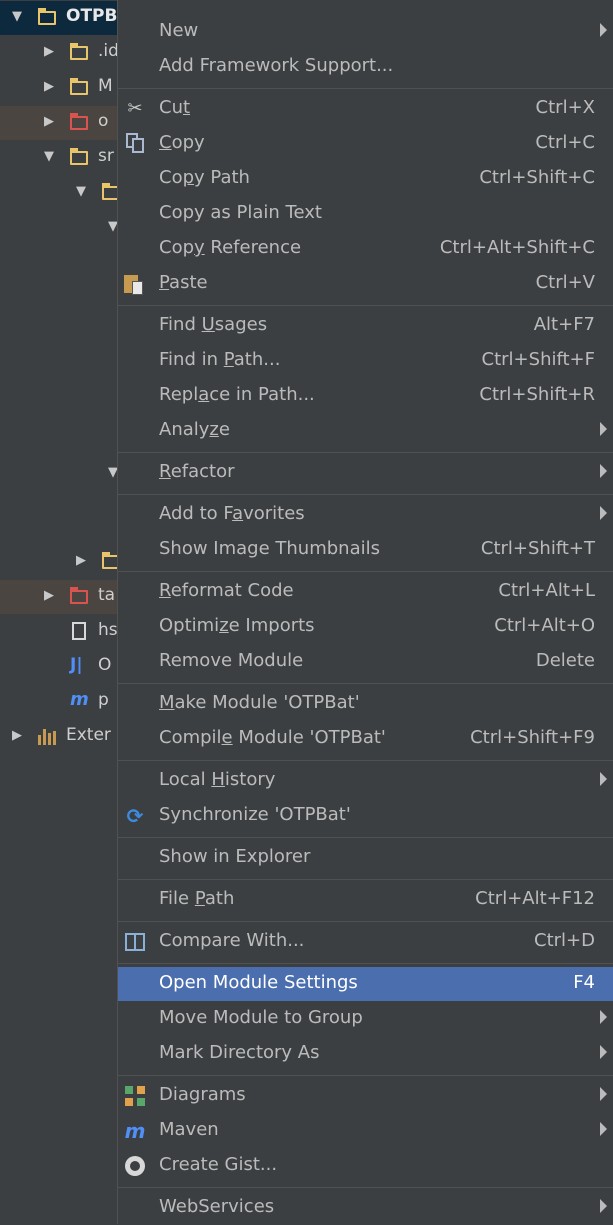  What do you see at coordinates (197, 471) in the screenshot?
I see `menu-item-label: Refactor` at bounding box center [197, 471].